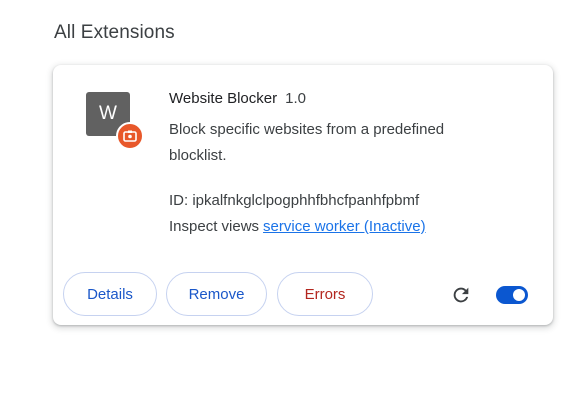 The width and height of the screenshot is (566, 400). I want to click on extension-name-row: Website Blocker 1.0, so click(349, 99).